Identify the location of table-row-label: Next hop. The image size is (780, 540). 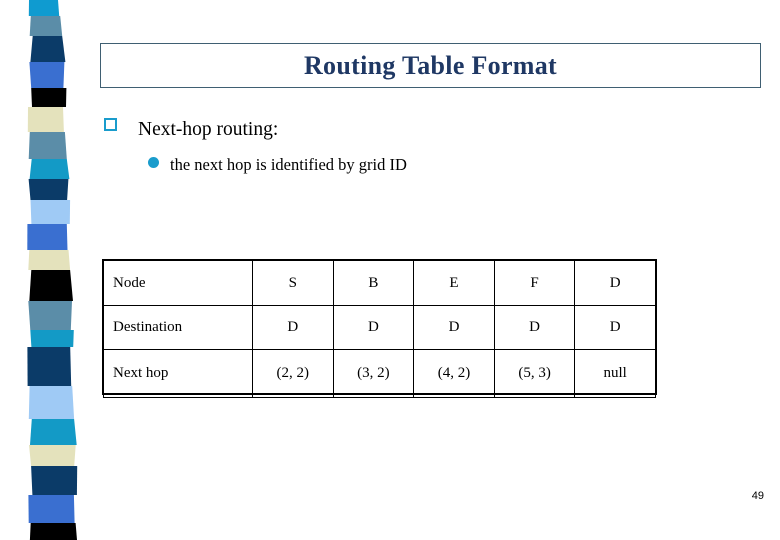
(178, 373).